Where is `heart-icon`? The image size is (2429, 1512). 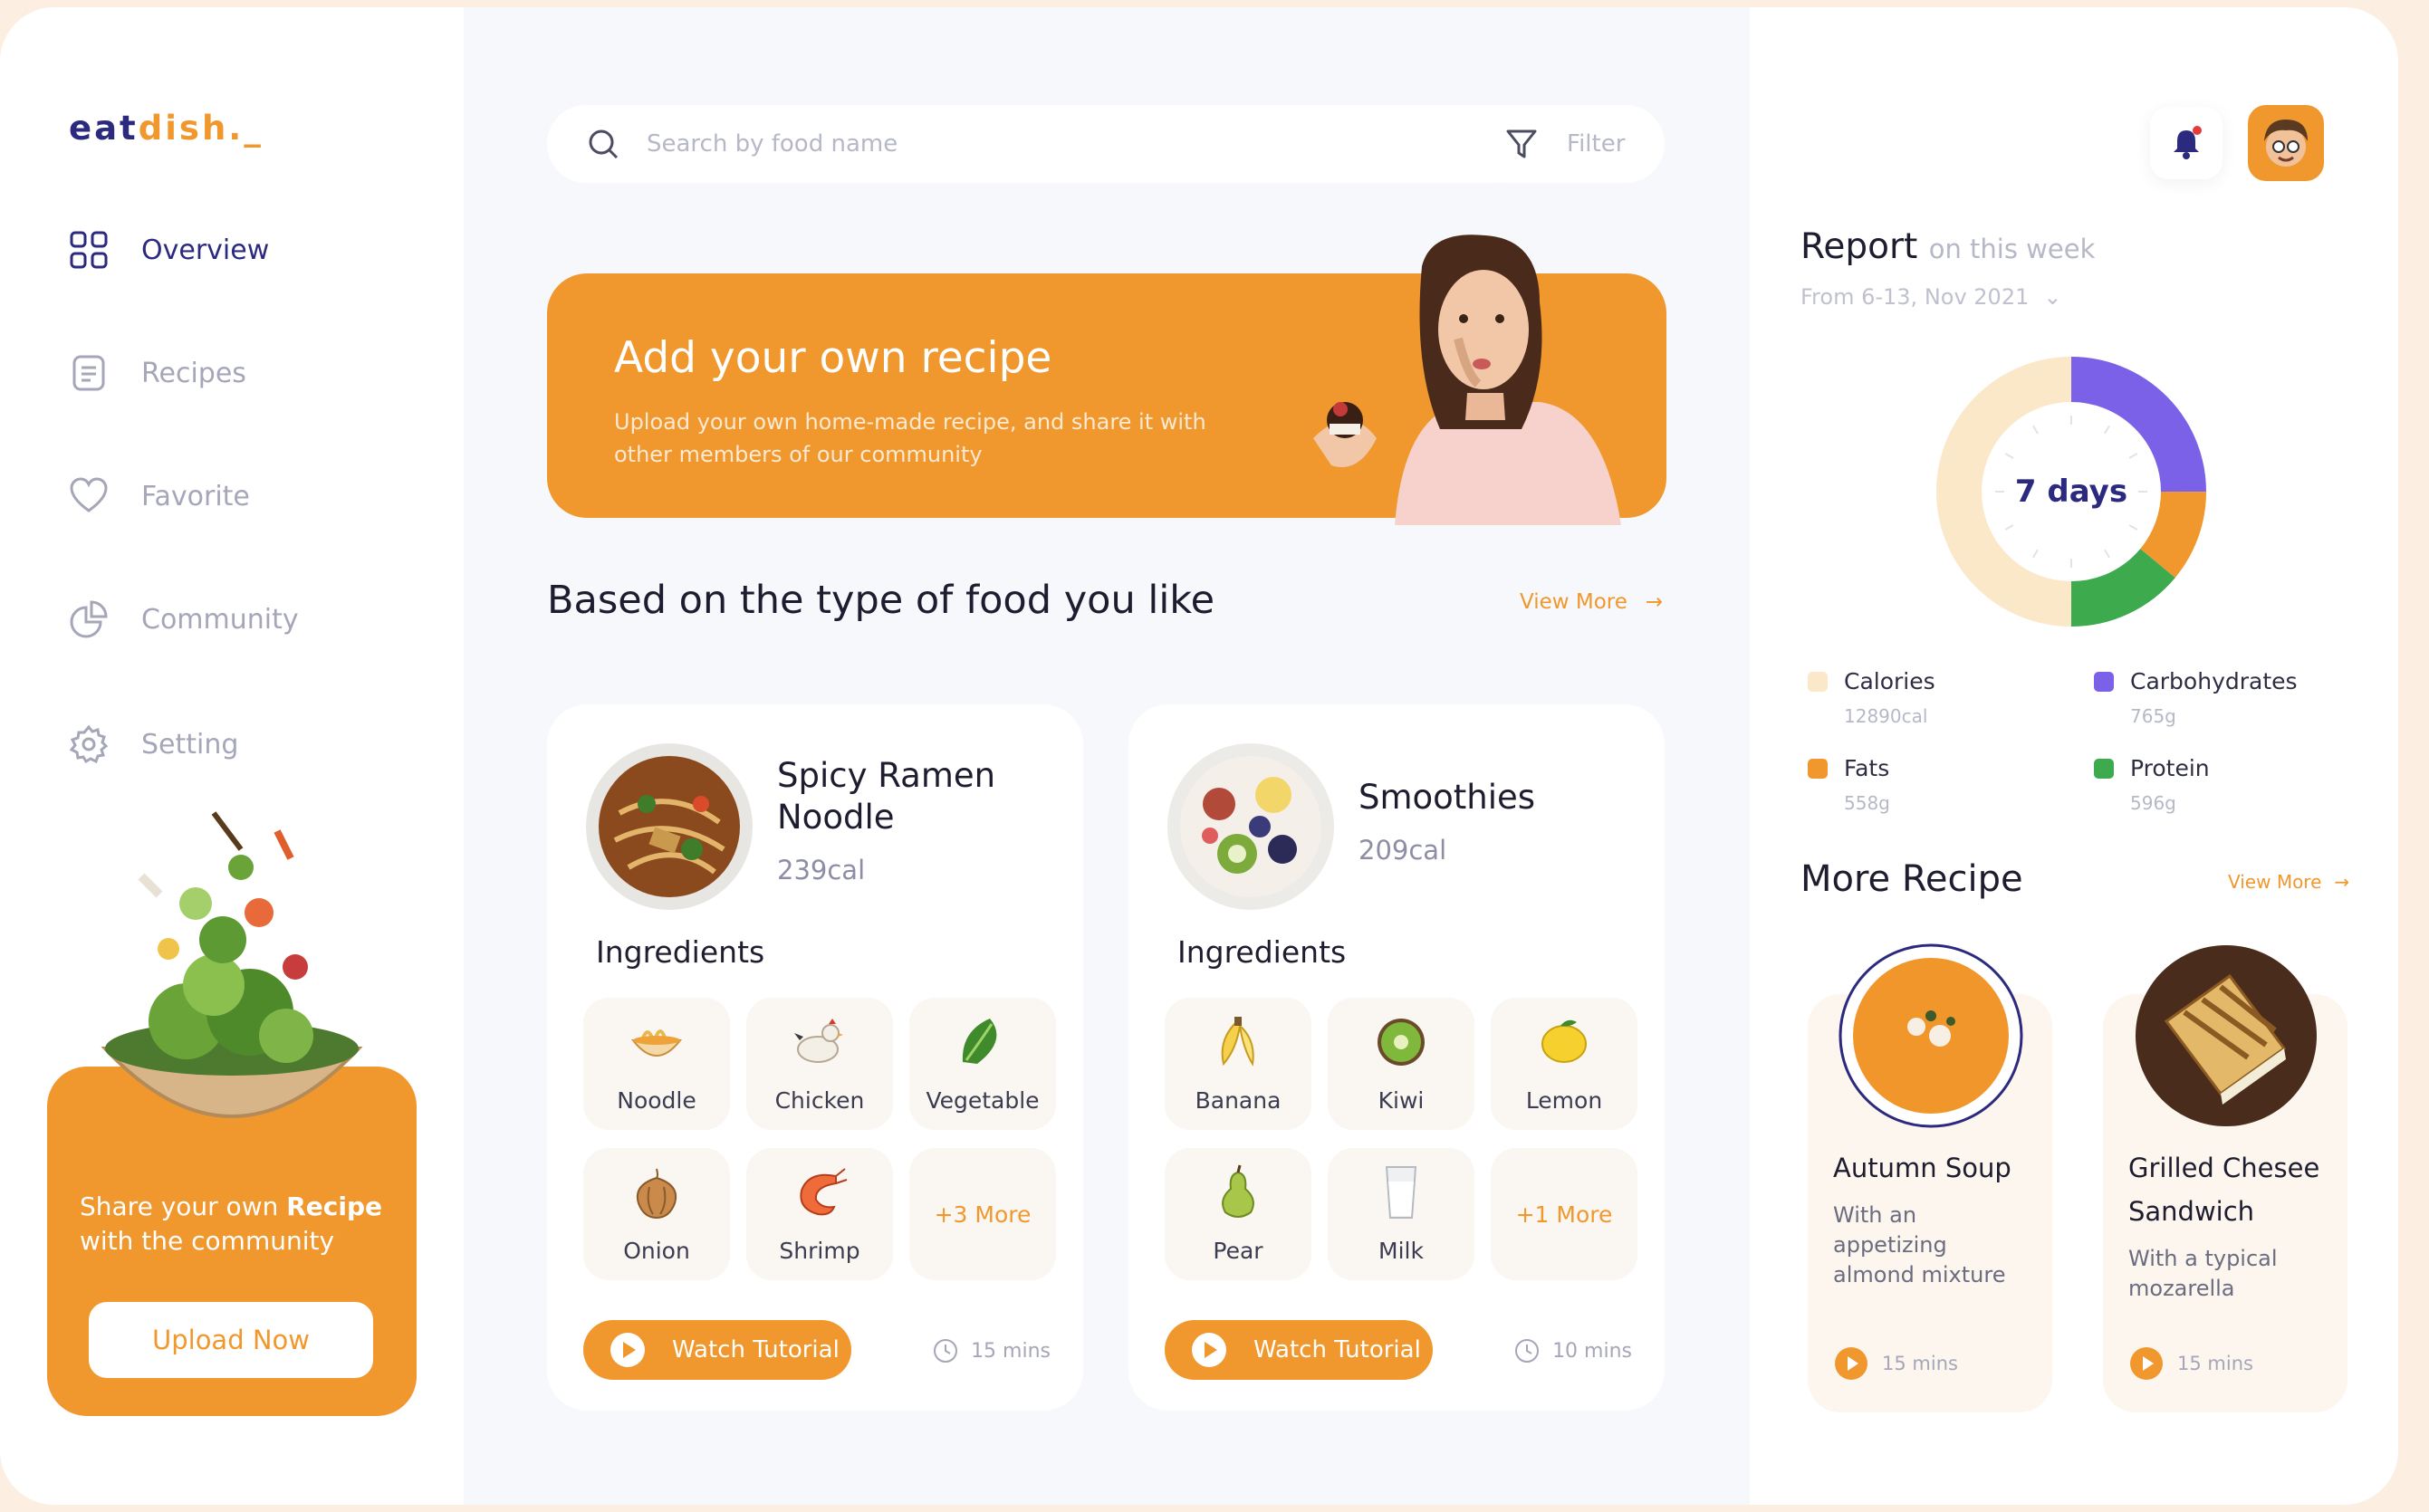 heart-icon is located at coordinates (89, 494).